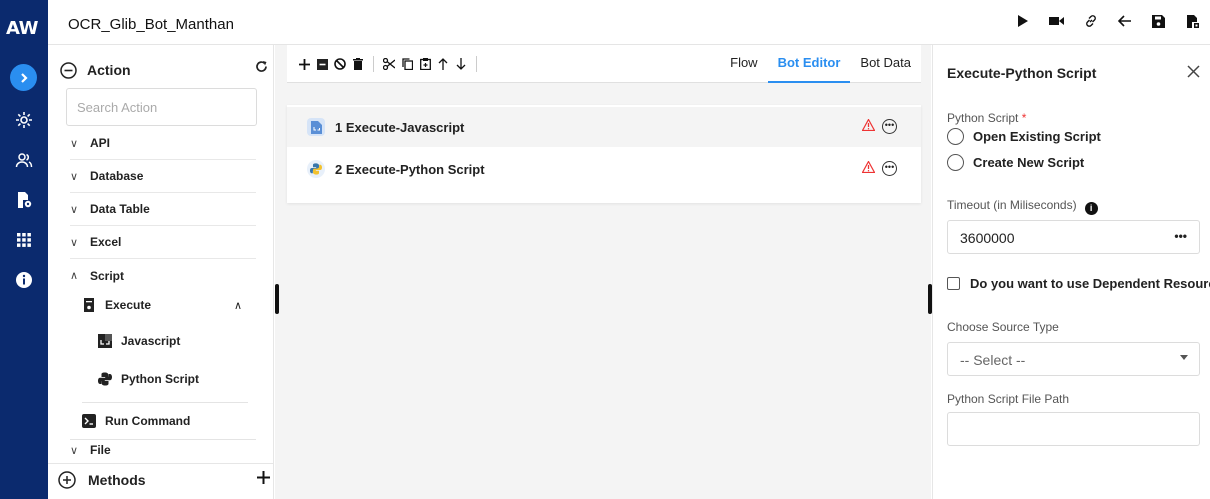 Image resolution: width=1210 pixels, height=499 pixels. What do you see at coordinates (1024, 136) in the screenshot?
I see `radio-open-existing: Open Existing Script` at bounding box center [1024, 136].